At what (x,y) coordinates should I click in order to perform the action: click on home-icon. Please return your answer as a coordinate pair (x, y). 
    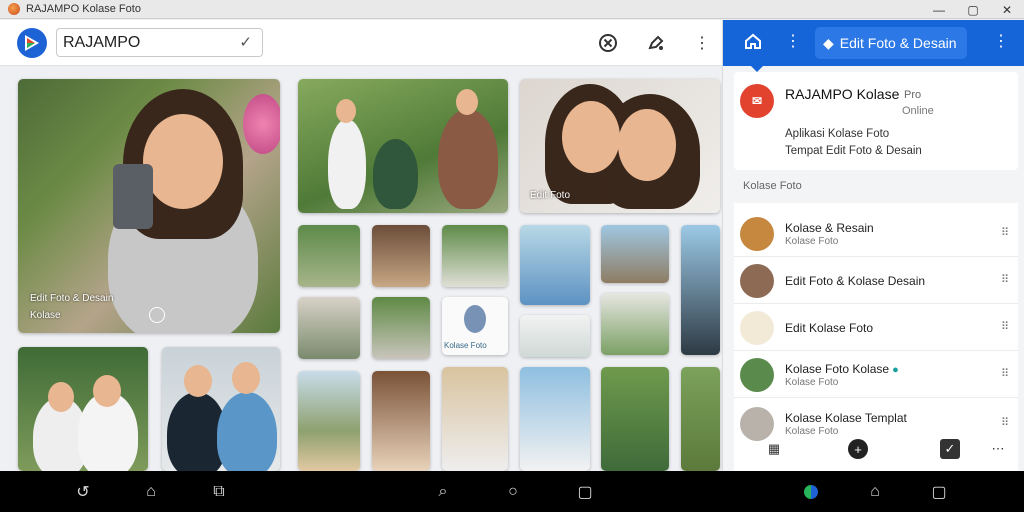
    Looking at the image, I should click on (753, 43).